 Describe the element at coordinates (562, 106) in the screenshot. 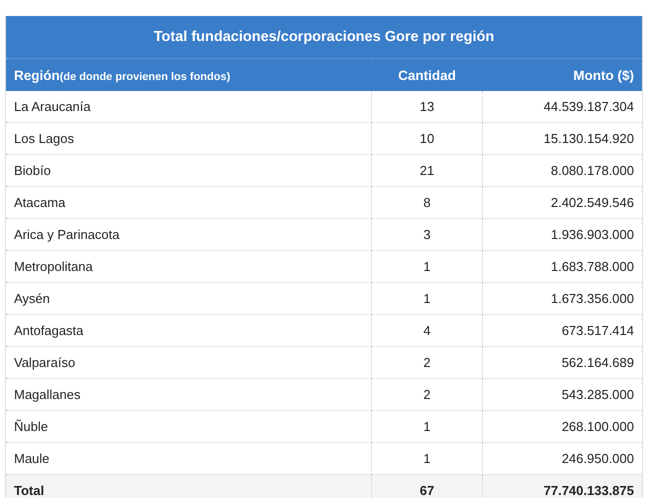

I see `table-cell: 44.539.187.304` at that location.